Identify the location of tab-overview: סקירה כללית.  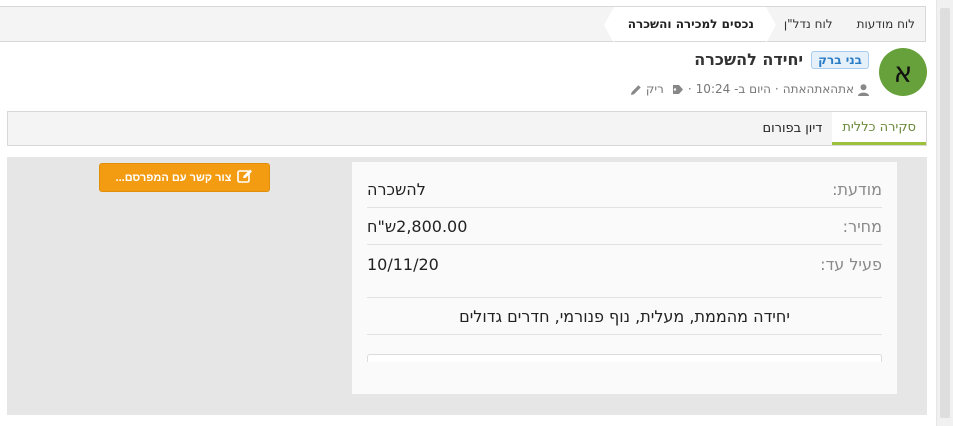
(879, 128).